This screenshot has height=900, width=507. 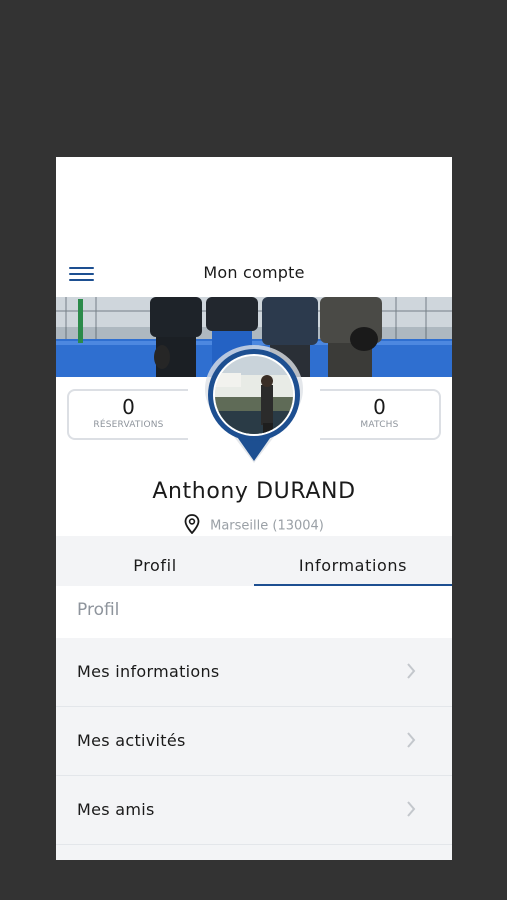 I want to click on matchs-count: 0, so click(x=379, y=407).